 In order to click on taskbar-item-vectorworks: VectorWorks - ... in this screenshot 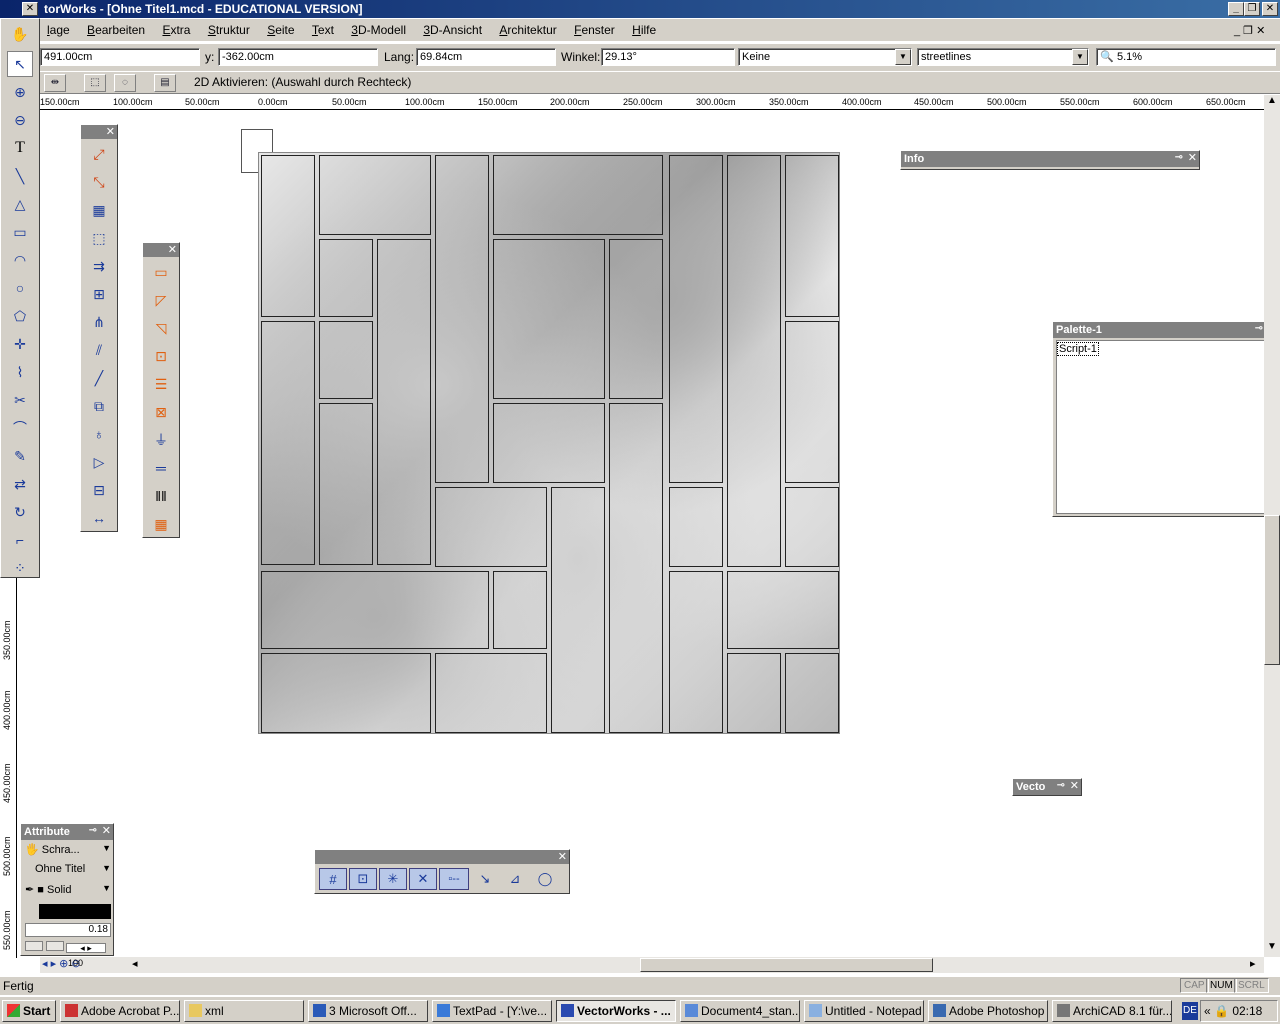, I will do `click(616, 1011)`.